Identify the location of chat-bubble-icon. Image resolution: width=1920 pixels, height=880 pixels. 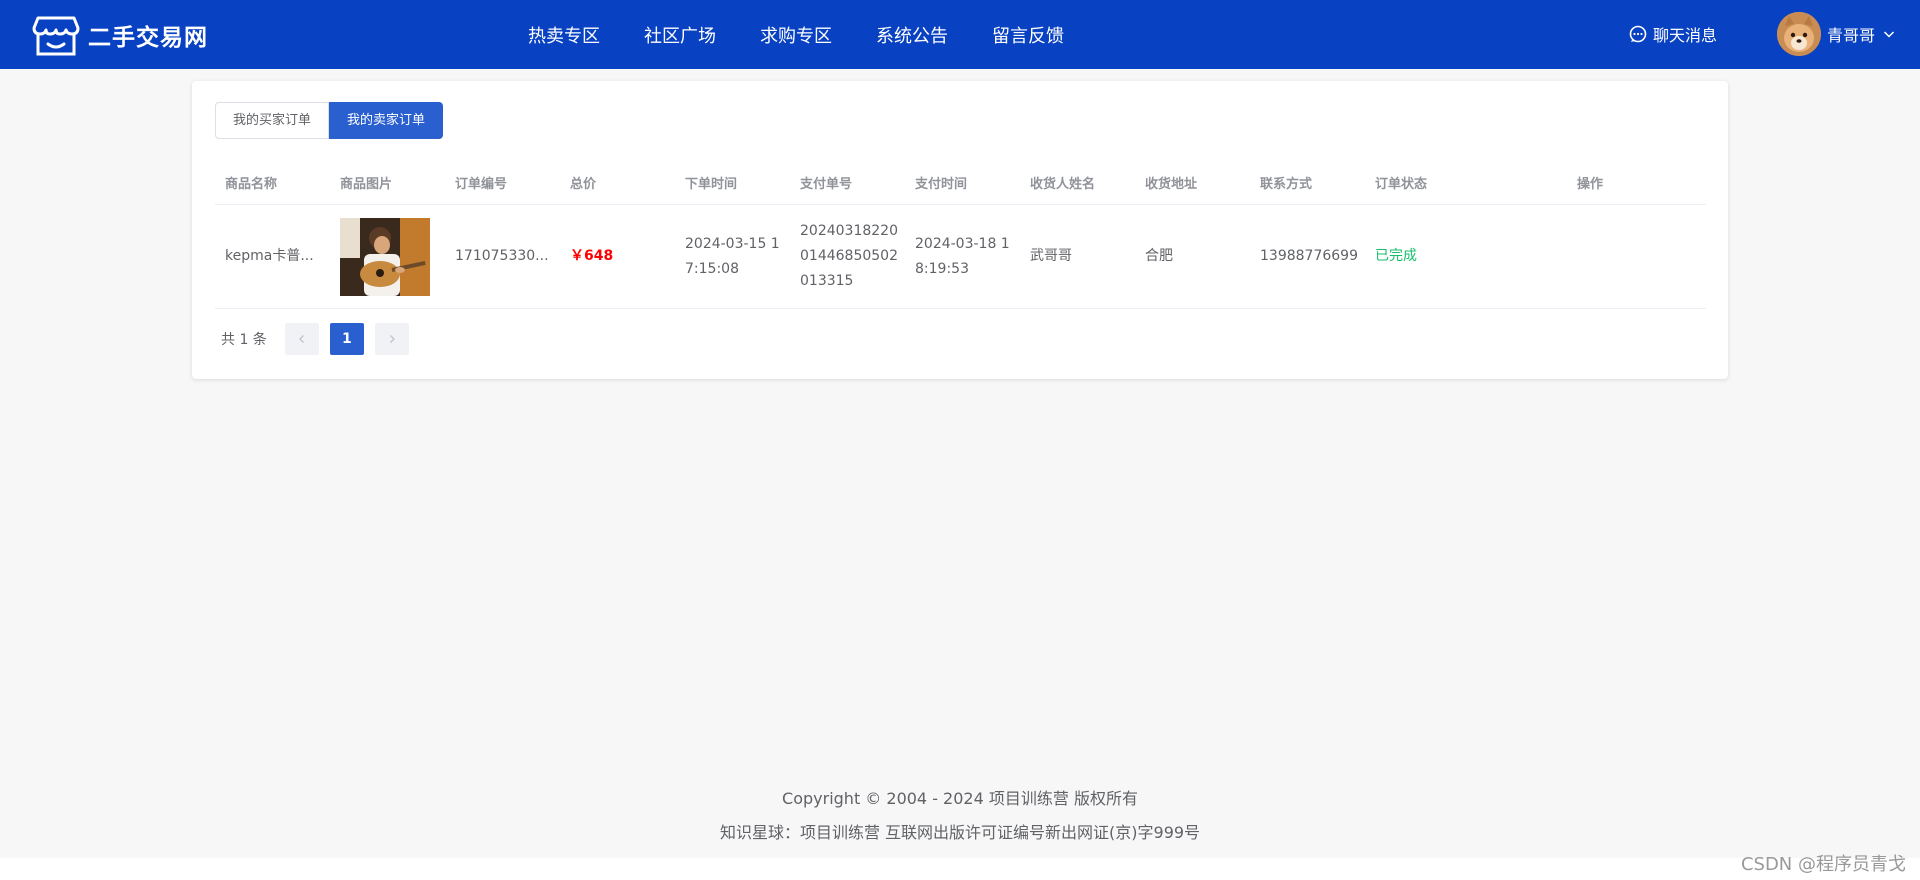
(1638, 34).